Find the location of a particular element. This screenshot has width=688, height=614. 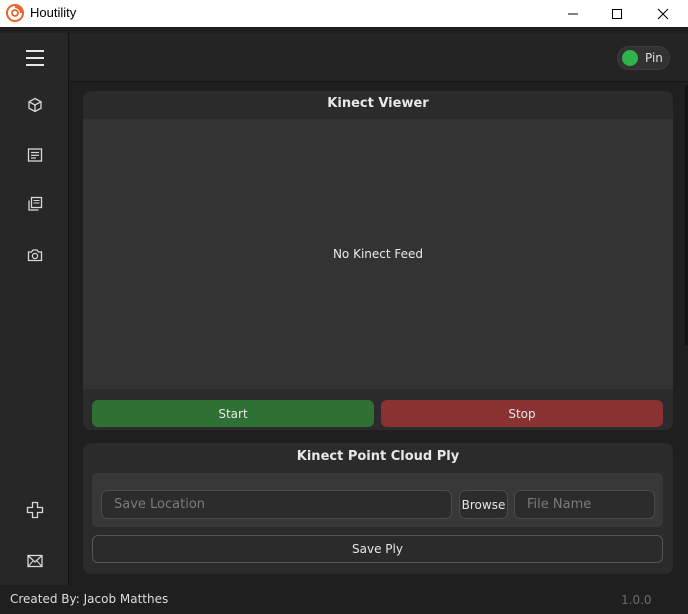

browse-button: Browse is located at coordinates (483, 504).